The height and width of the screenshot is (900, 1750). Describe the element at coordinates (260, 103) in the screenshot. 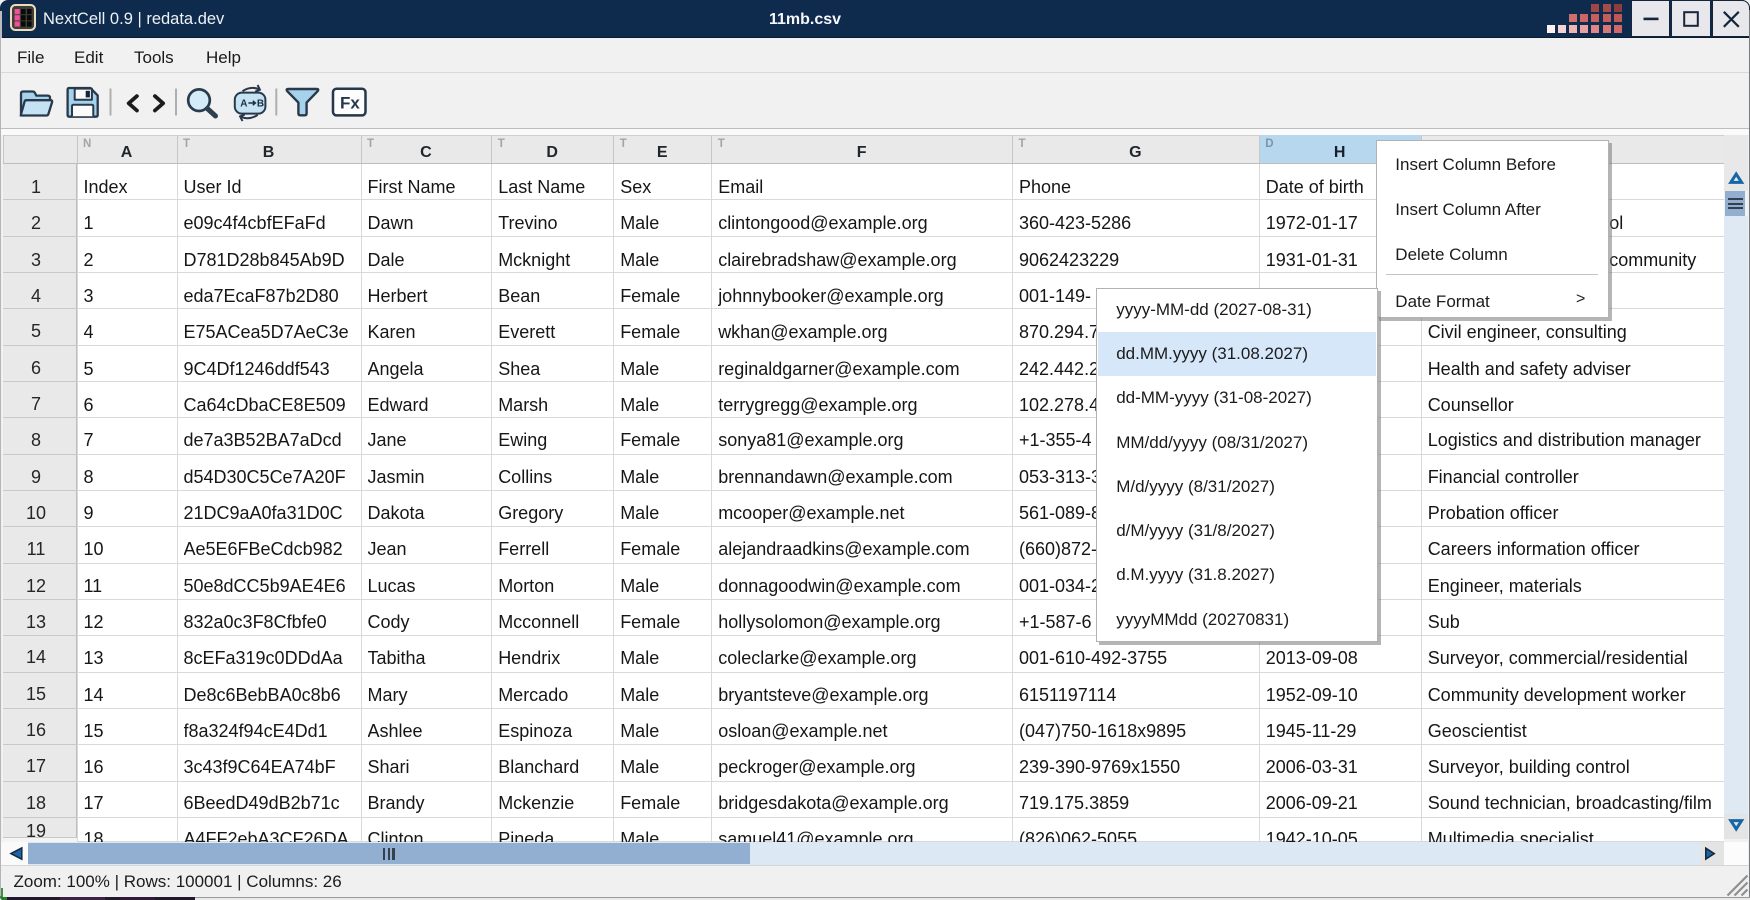

I see `svg-text: B` at that location.